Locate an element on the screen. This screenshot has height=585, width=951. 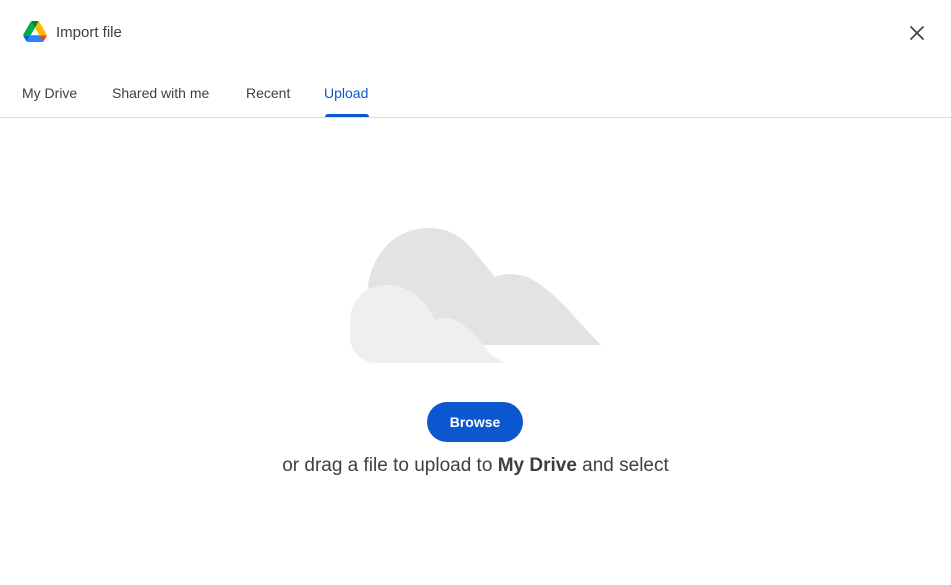
close-button is located at coordinates (917, 33).